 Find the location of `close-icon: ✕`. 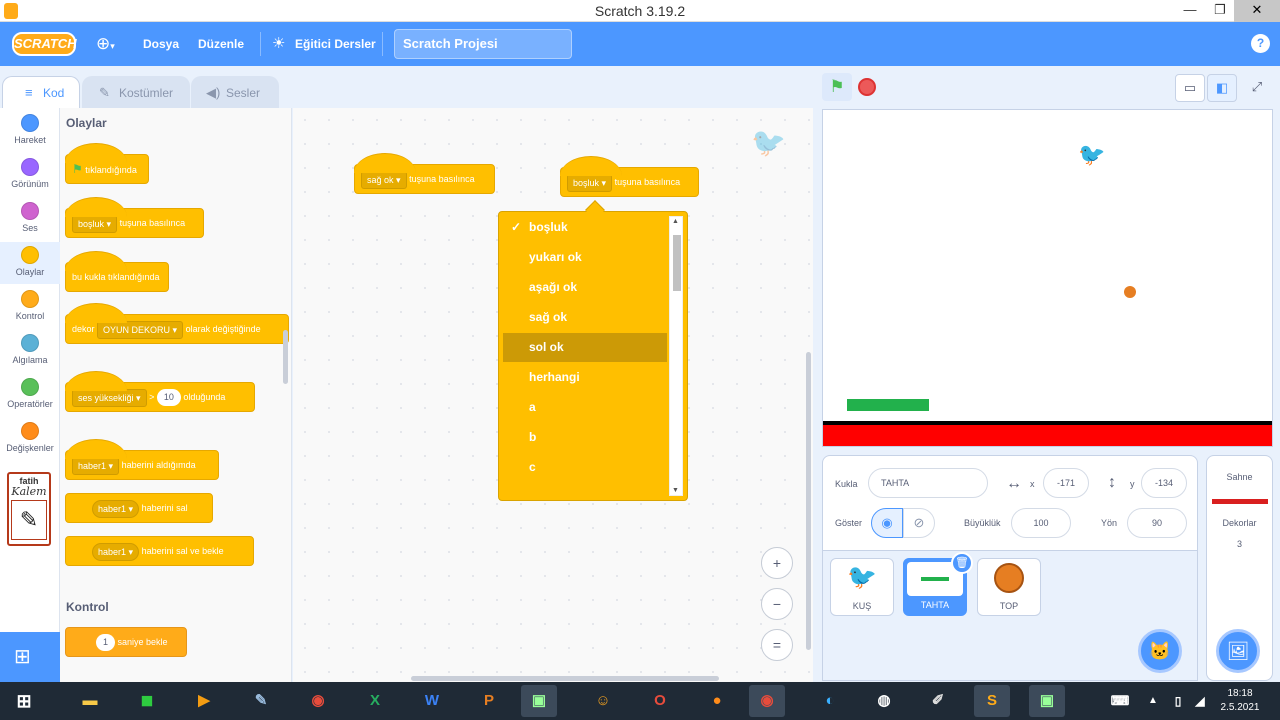

close-icon: ✕ is located at coordinates (1257, 11).